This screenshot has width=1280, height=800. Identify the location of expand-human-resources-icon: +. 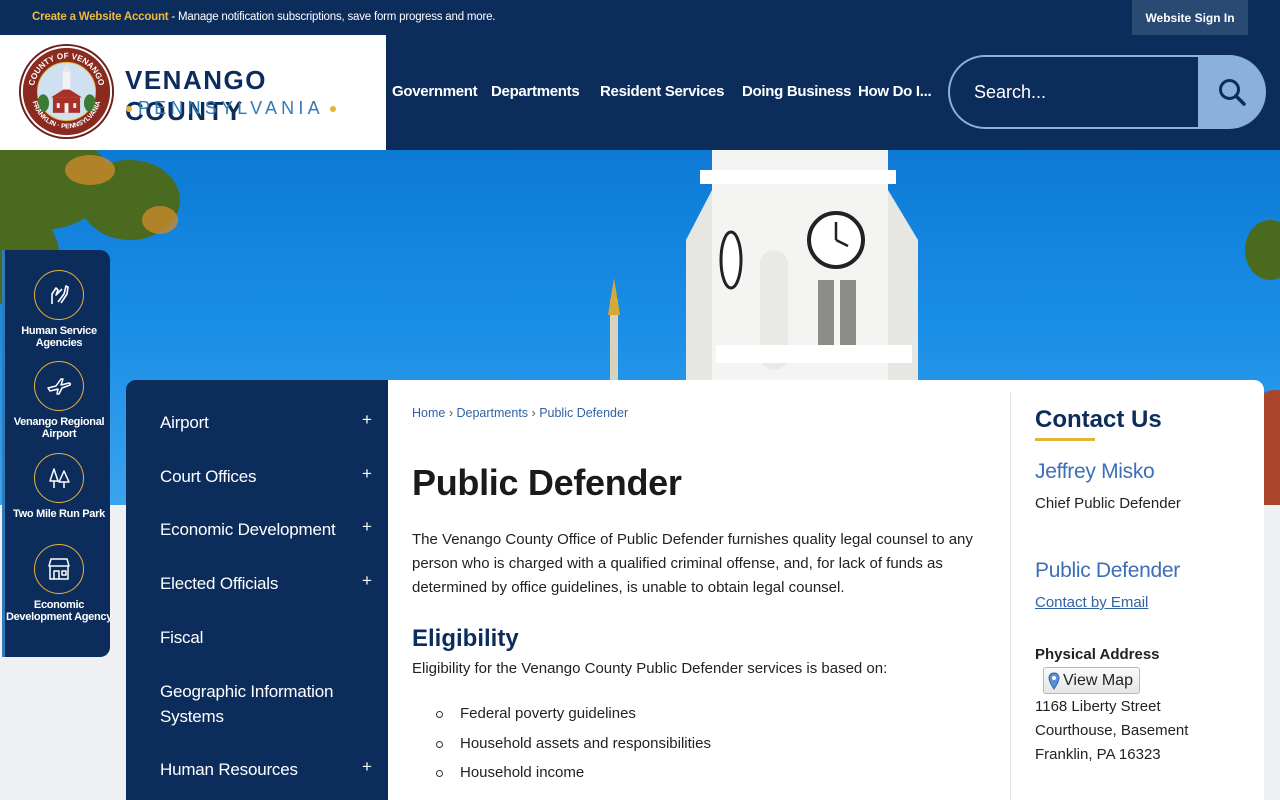
(367, 767).